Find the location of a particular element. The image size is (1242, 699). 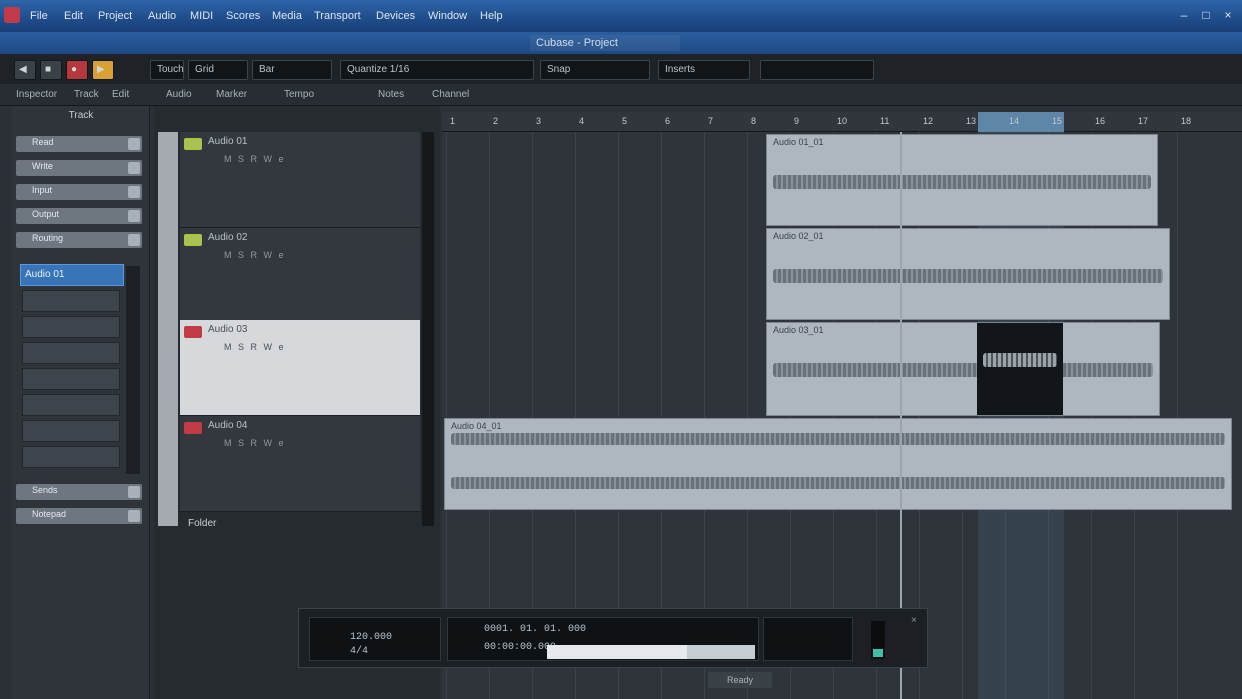

subbar-item-edit: Edit is located at coordinates (120, 95).